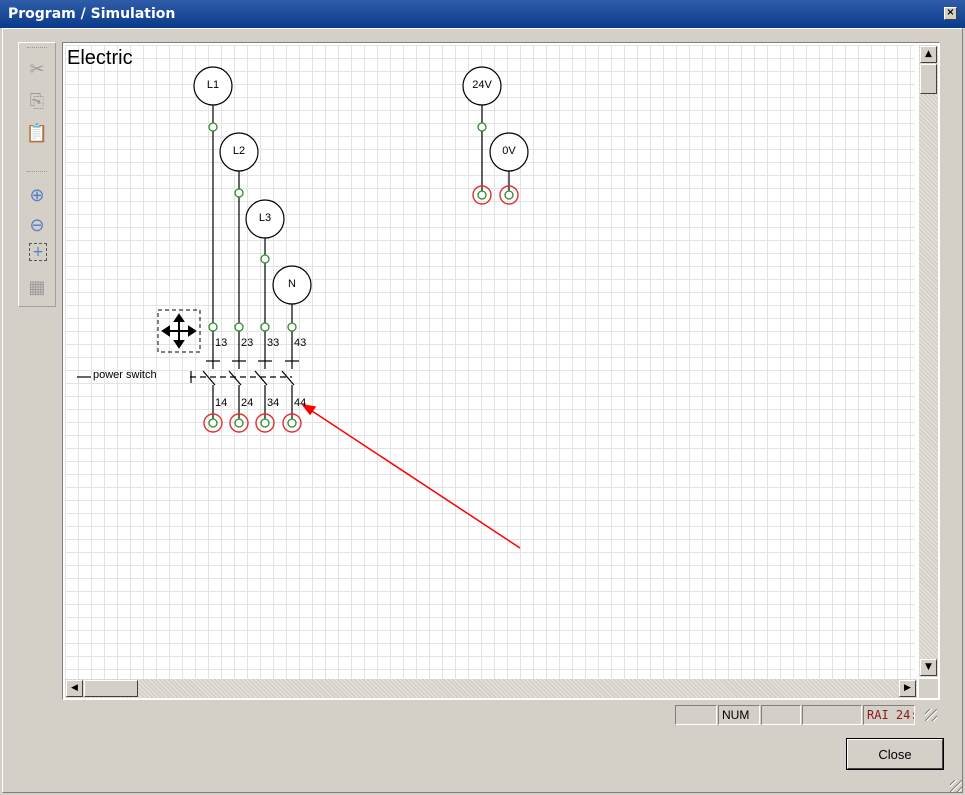 Image resolution: width=965 pixels, height=795 pixels. Describe the element at coordinates (221, 403) in the screenshot. I see `terminal-label: 14` at that location.